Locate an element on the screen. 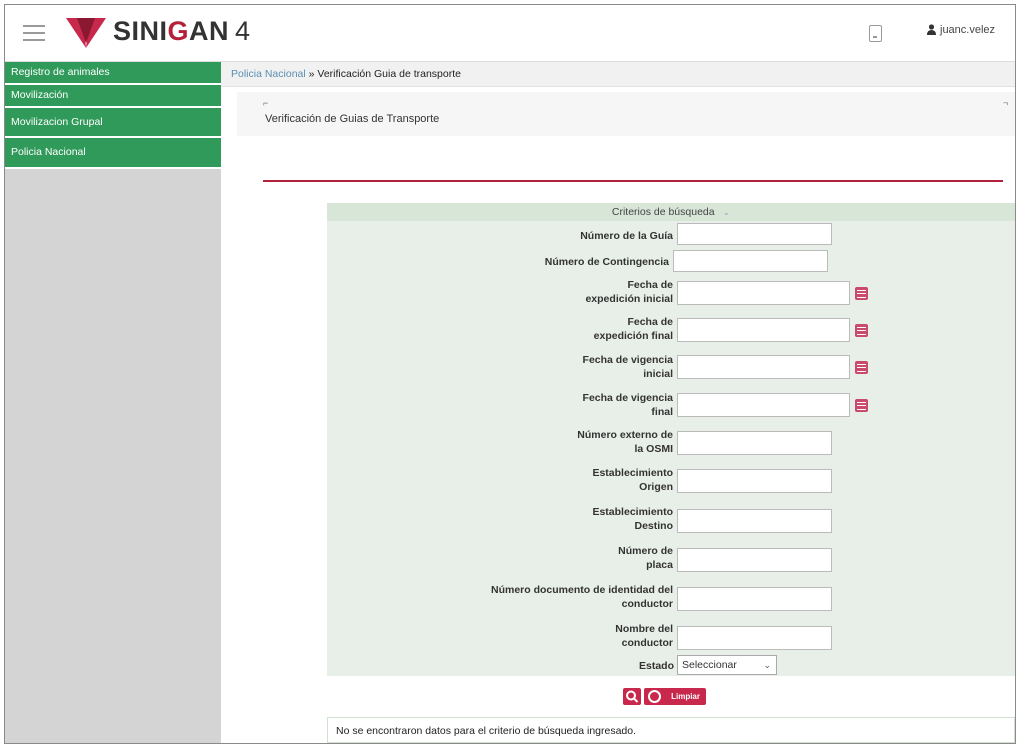 This screenshot has height=746, width=1016. search-form-title: Criterios de búsqueda ⌄ is located at coordinates (671, 212).